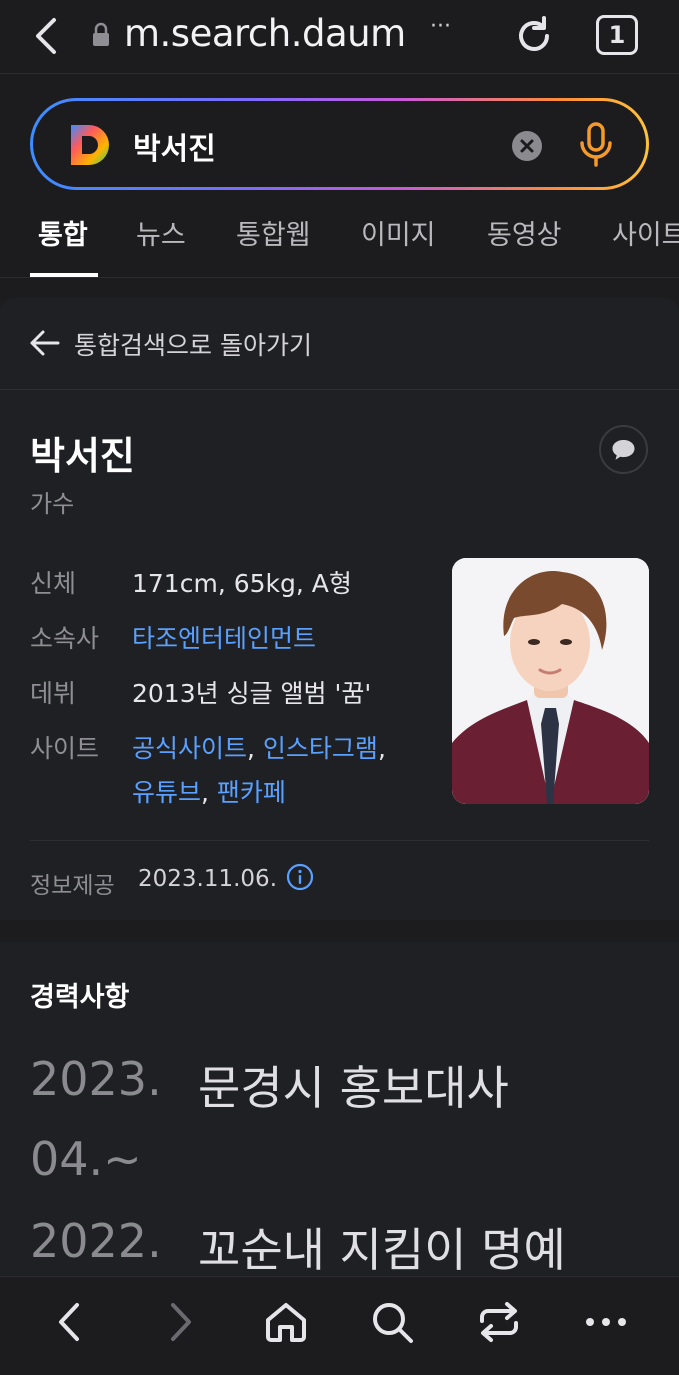 This screenshot has height=1375, width=679. Describe the element at coordinates (72, 886) in the screenshot. I see `provider-label: 정보제공` at that location.